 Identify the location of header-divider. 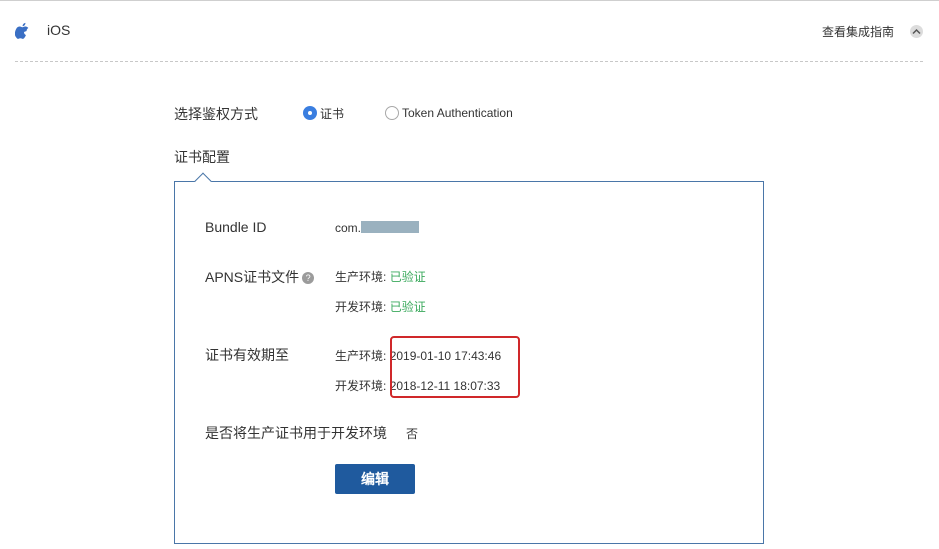
(469, 61).